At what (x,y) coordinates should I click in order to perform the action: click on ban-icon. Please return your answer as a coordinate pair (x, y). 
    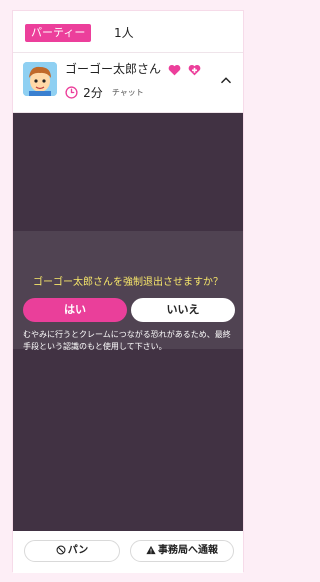
    Looking at the image, I should click on (61, 550).